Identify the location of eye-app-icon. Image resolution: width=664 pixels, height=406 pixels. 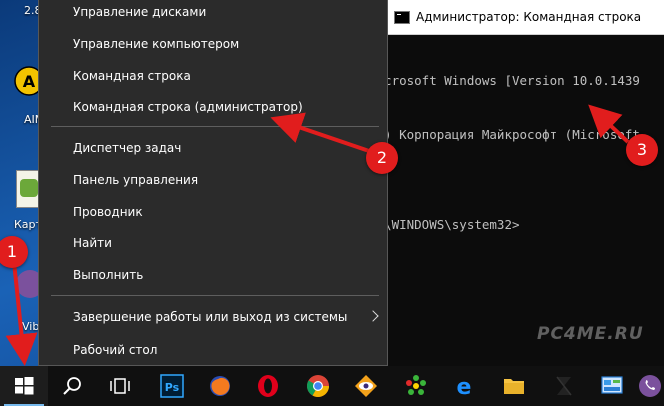
(366, 386).